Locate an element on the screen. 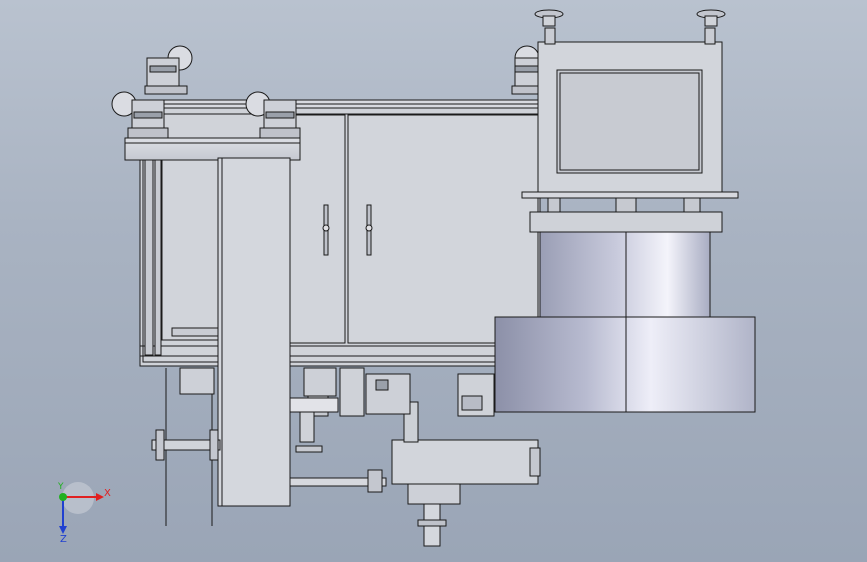  leveling-foot-left is located at coordinates (549, 18).